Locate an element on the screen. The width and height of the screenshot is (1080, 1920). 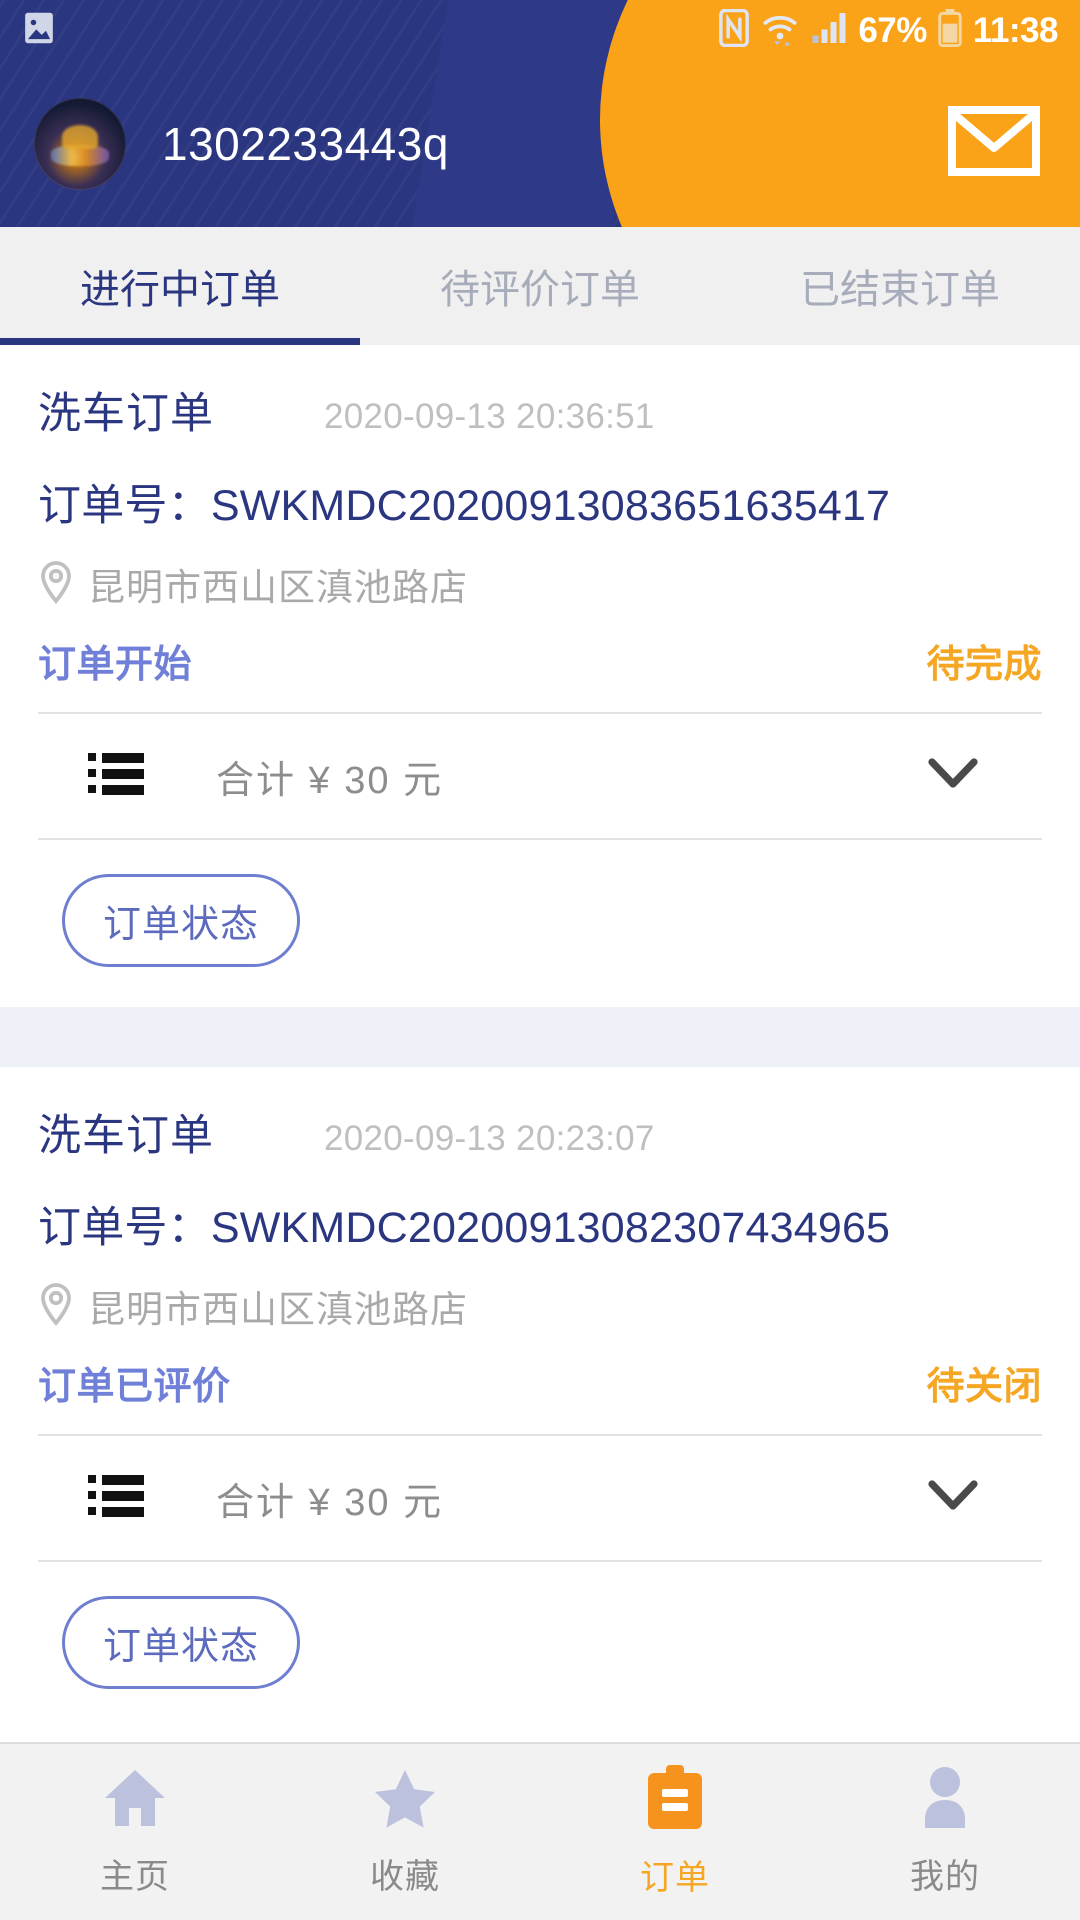
image-icon is located at coordinates (39, 30).